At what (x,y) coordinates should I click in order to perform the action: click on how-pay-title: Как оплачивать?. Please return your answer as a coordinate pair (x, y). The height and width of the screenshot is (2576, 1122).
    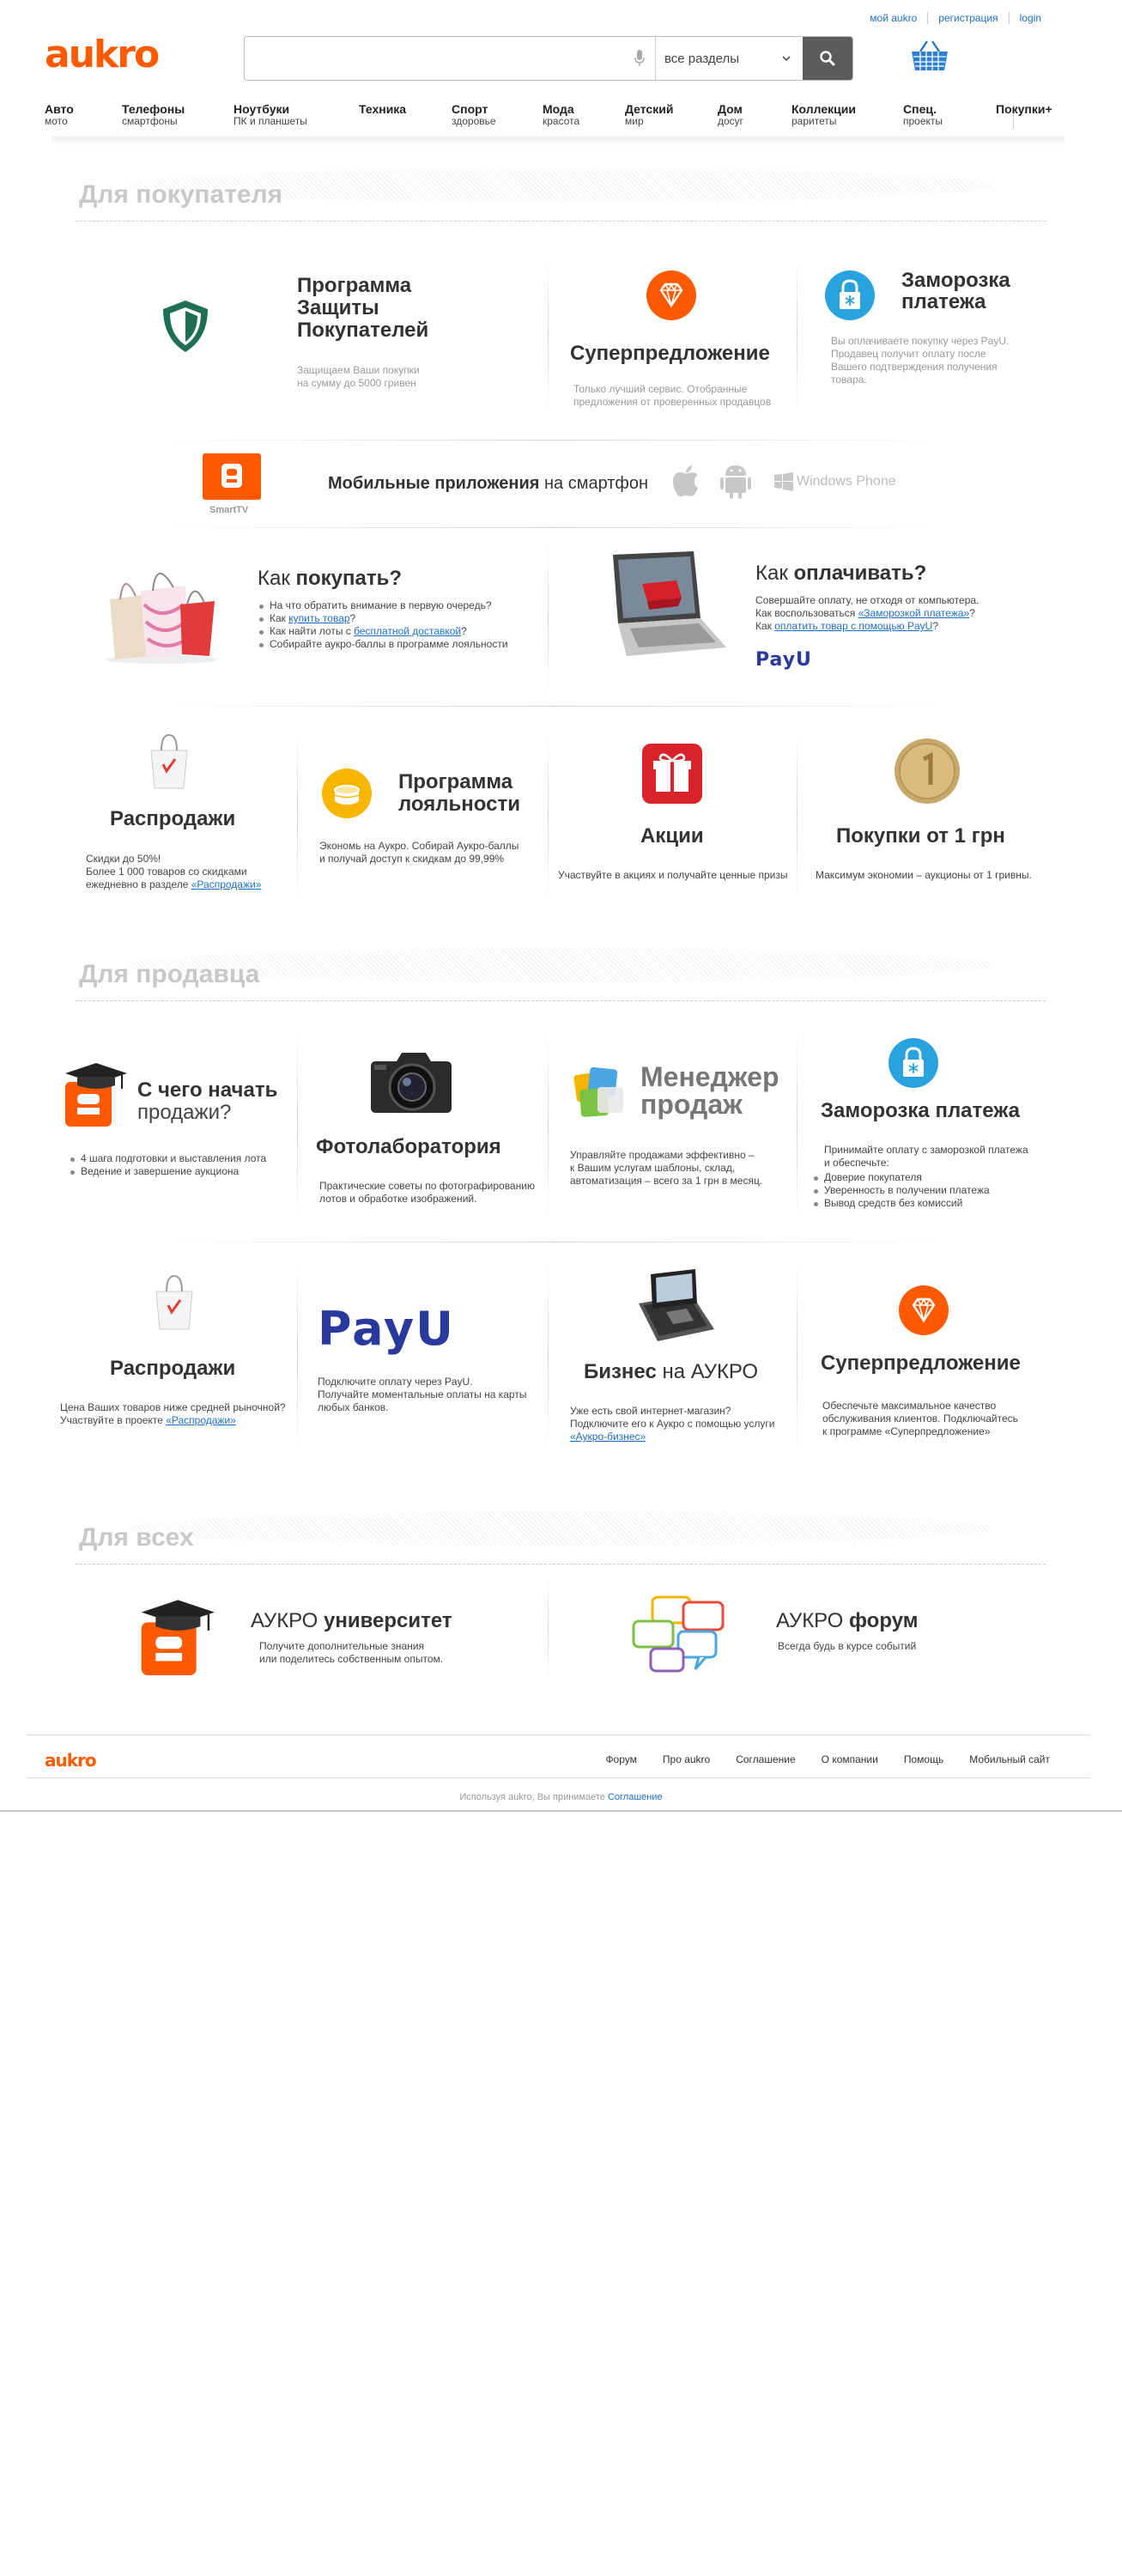
    Looking at the image, I should click on (840, 574).